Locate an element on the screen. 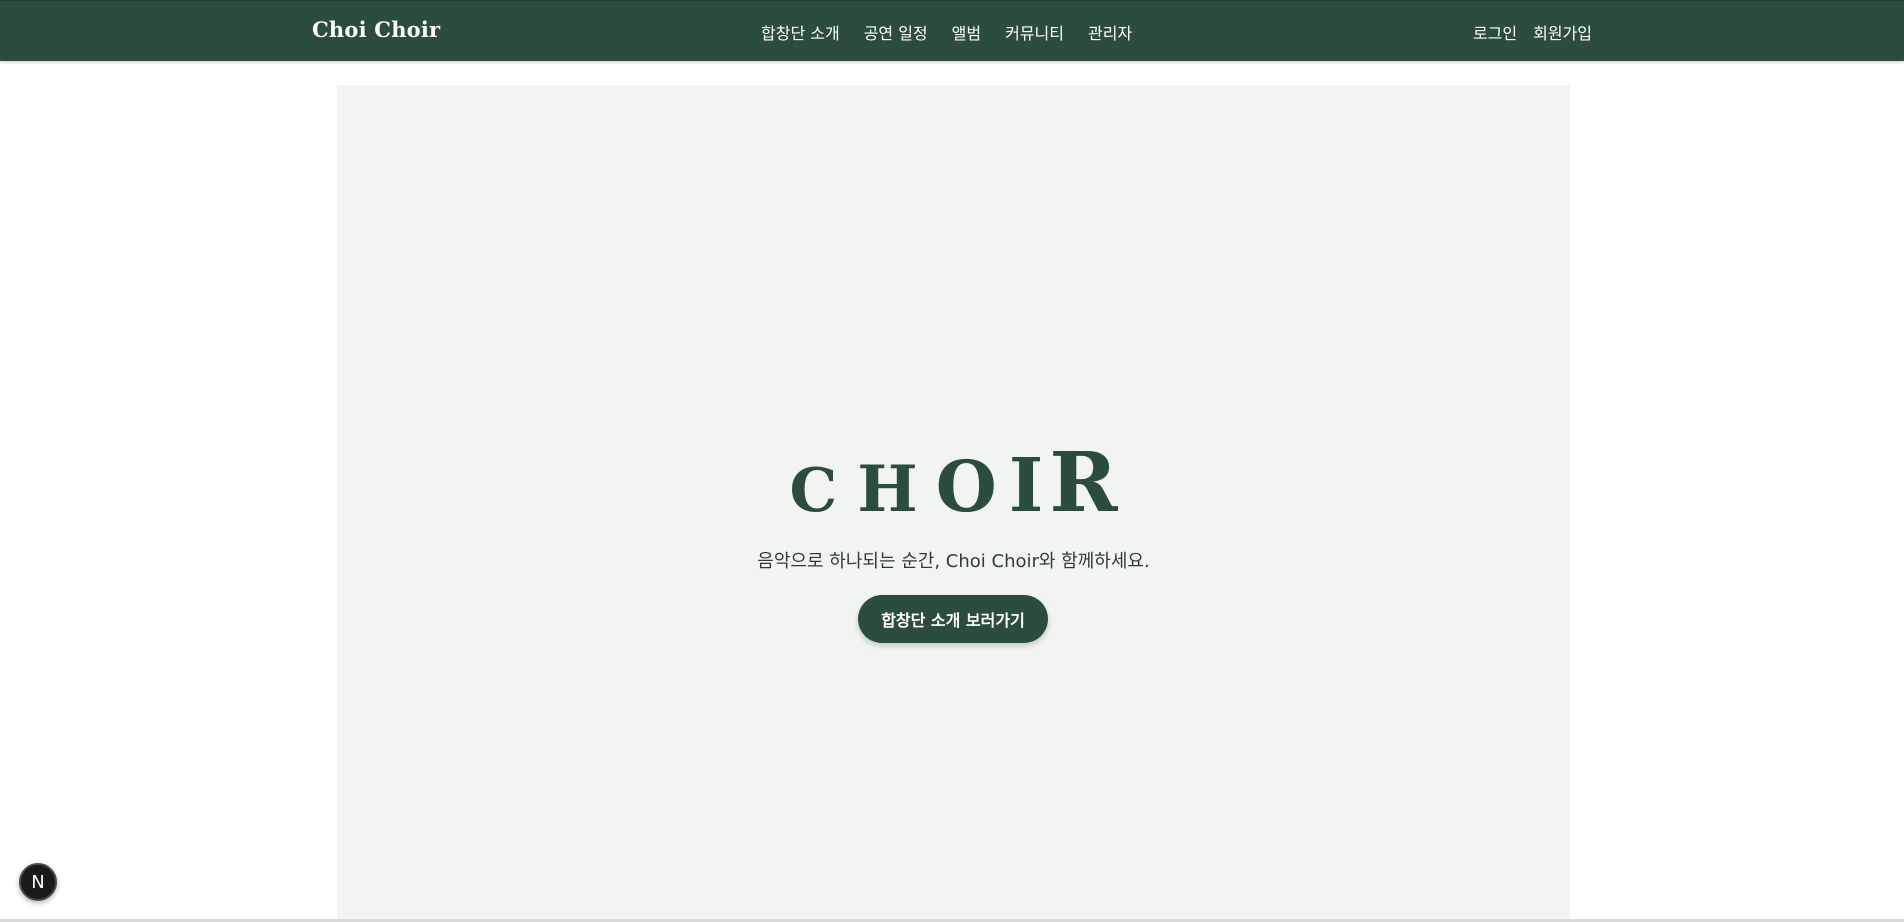 The width and height of the screenshot is (1904, 922). login-link: 로그인 is located at coordinates (1495, 32).